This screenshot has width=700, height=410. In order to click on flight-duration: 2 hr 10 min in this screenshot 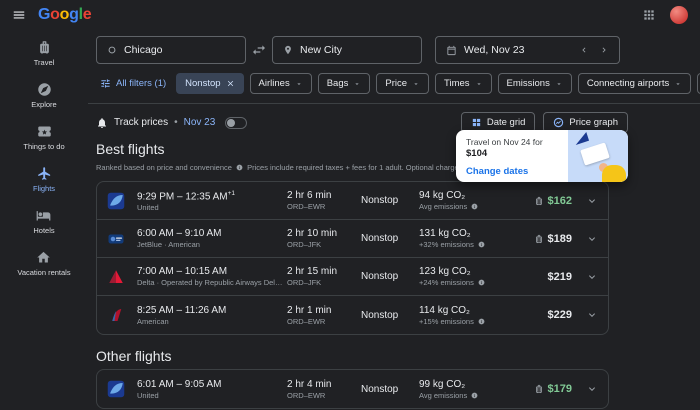, I will do `click(312, 234)`.